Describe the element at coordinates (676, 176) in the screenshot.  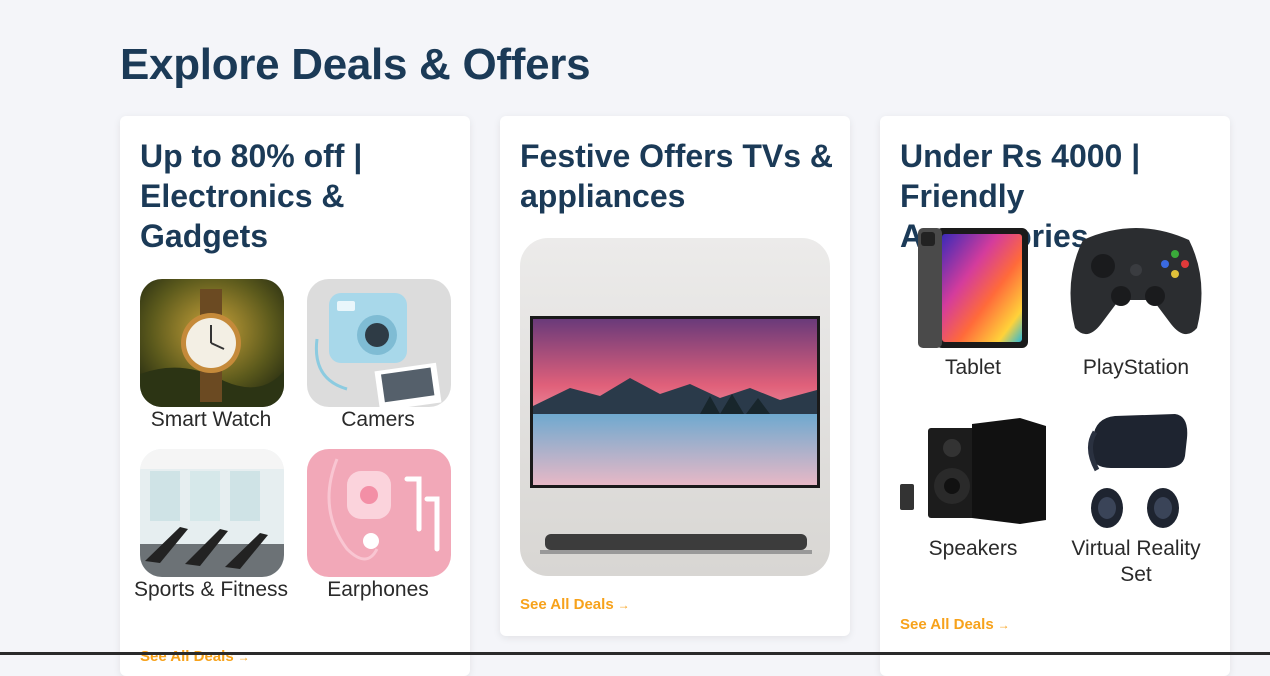
I see `card-title: Festive Offers TVs & appliances` at that location.